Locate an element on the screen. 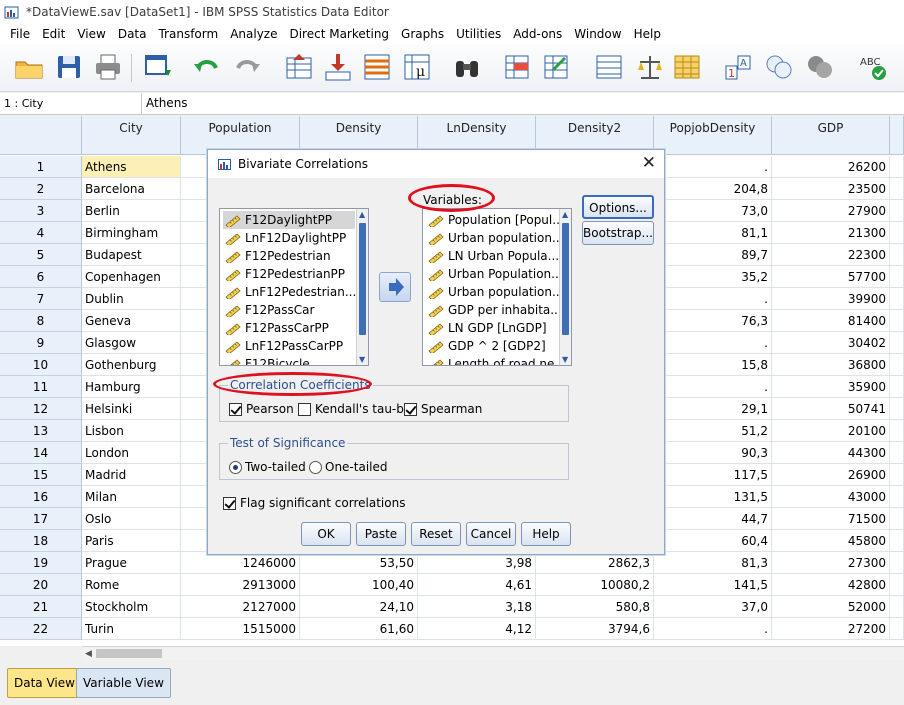 The height and width of the screenshot is (705, 904). ok-button: OK is located at coordinates (326, 534).